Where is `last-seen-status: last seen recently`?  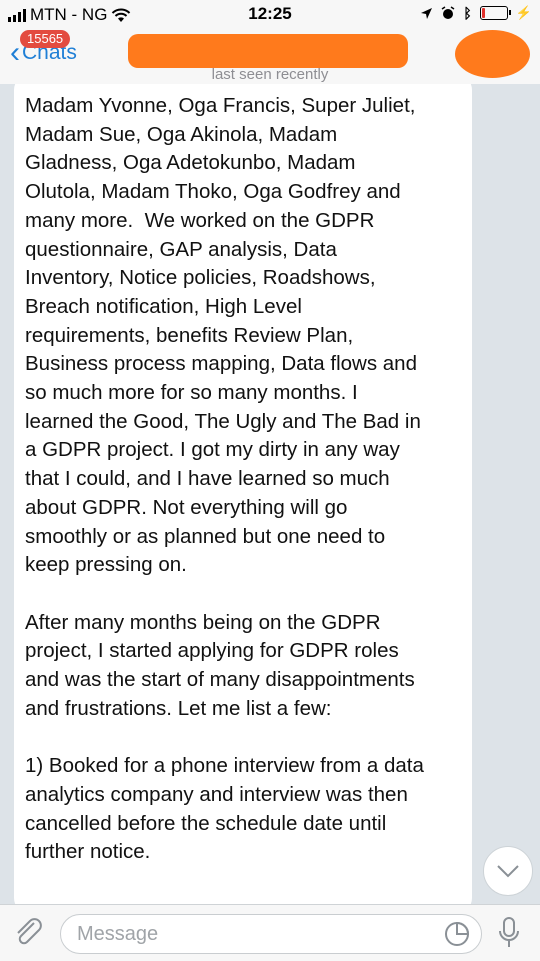 last-seen-status: last seen recently is located at coordinates (270, 74).